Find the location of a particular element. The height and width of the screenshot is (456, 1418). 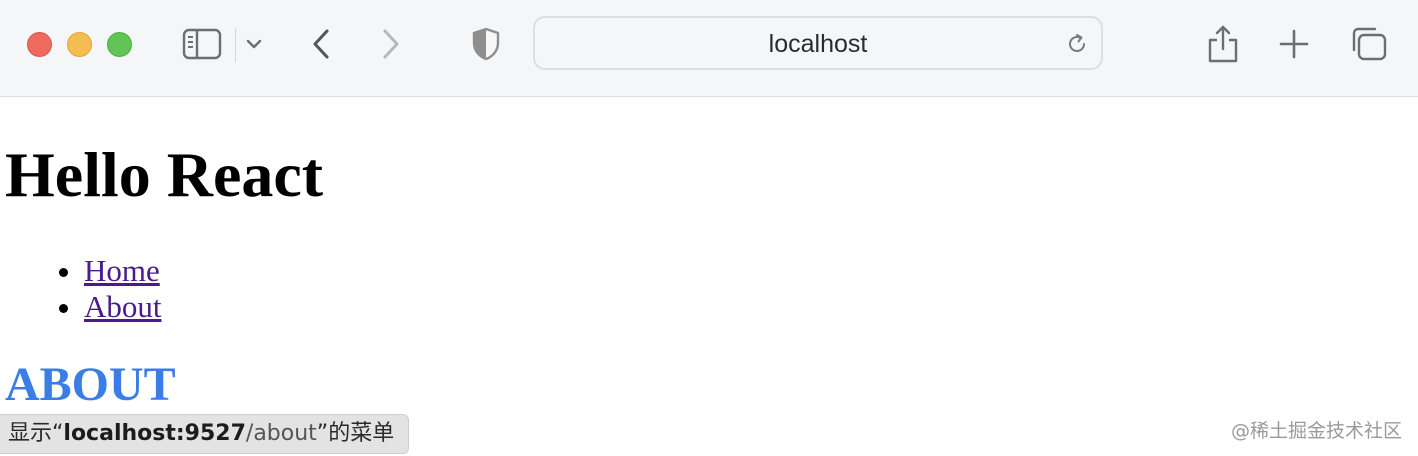

address-bar: localhost is located at coordinates (818, 43).